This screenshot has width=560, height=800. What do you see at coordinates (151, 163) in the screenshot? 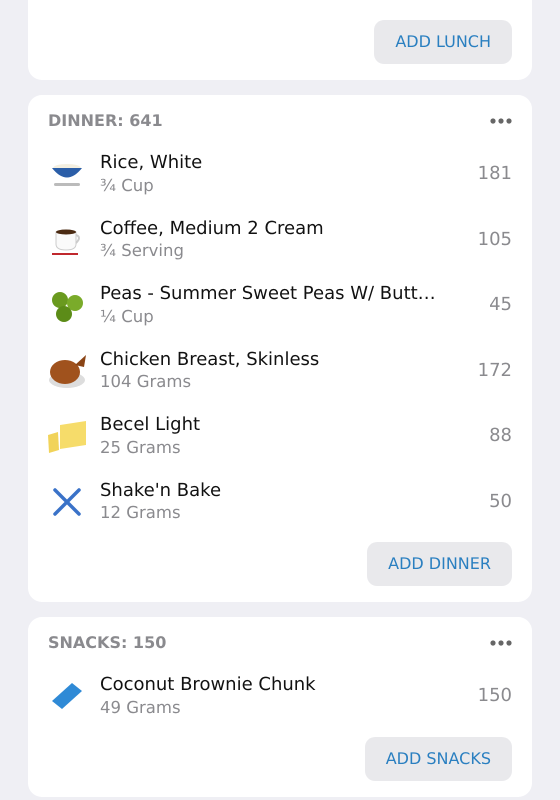
I see `food-name: Rice, White` at bounding box center [151, 163].